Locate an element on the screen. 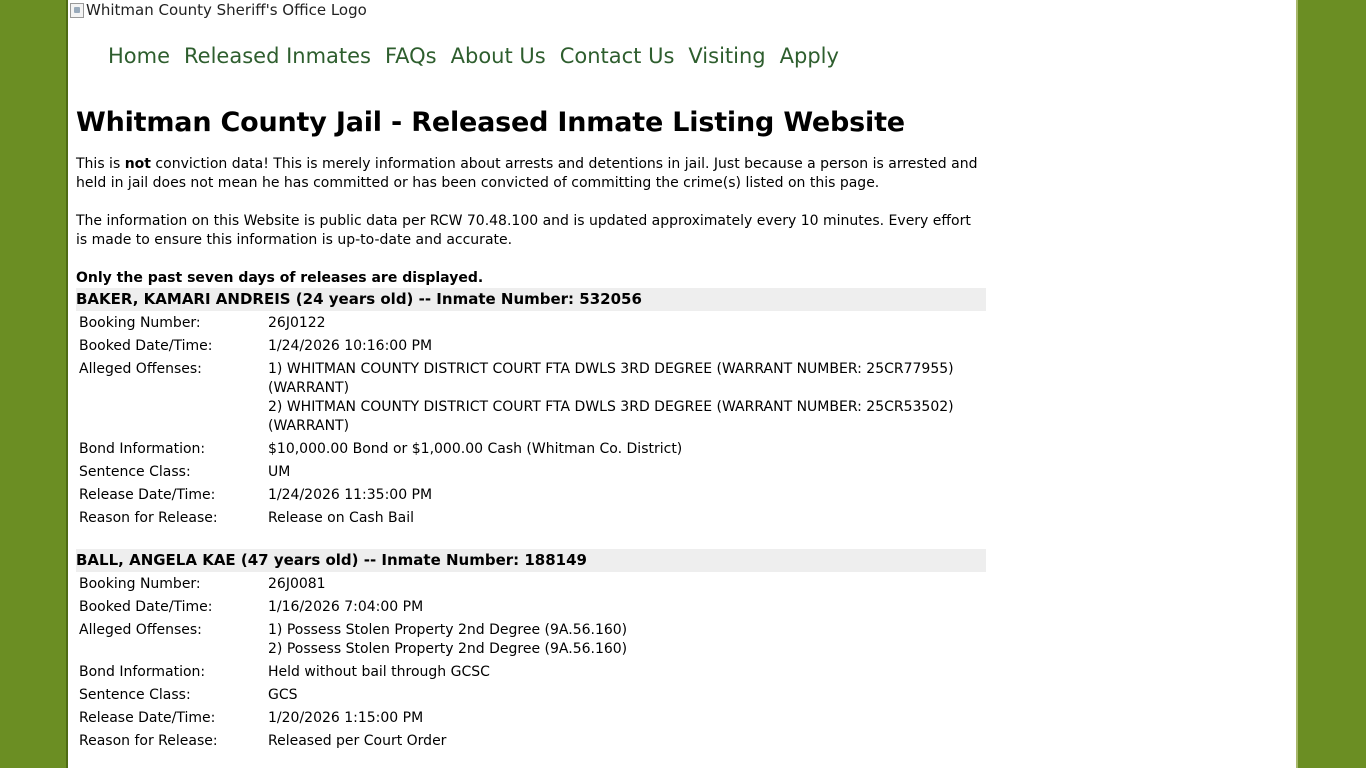 The height and width of the screenshot is (768, 1366). nav-released-inmates-link: Released Inmates is located at coordinates (277, 56).